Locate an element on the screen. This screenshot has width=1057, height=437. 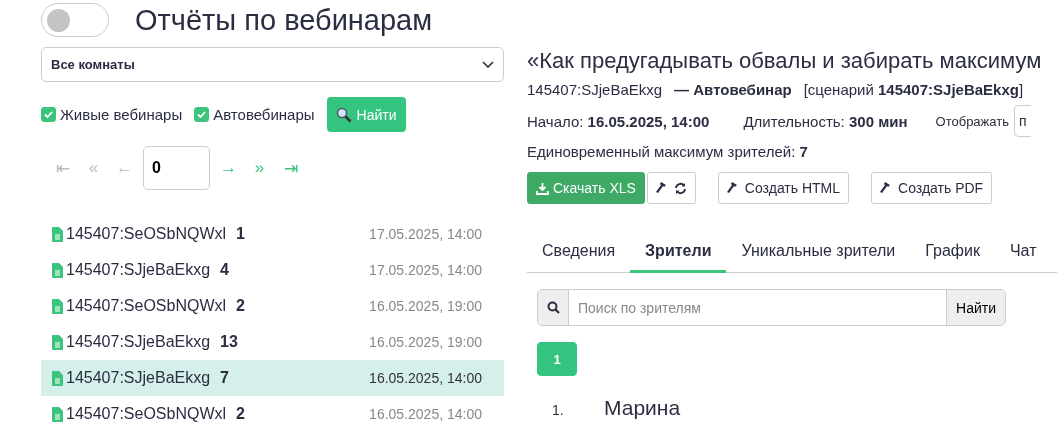
rebuild-button is located at coordinates (671, 188).